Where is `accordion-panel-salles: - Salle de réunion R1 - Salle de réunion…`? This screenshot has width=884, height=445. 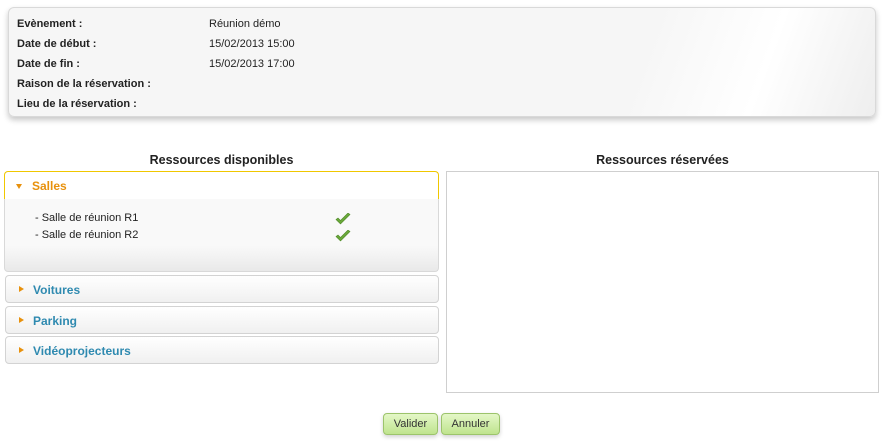 accordion-panel-salles: - Salle de réunion R1 - Salle de réunion… is located at coordinates (221, 235).